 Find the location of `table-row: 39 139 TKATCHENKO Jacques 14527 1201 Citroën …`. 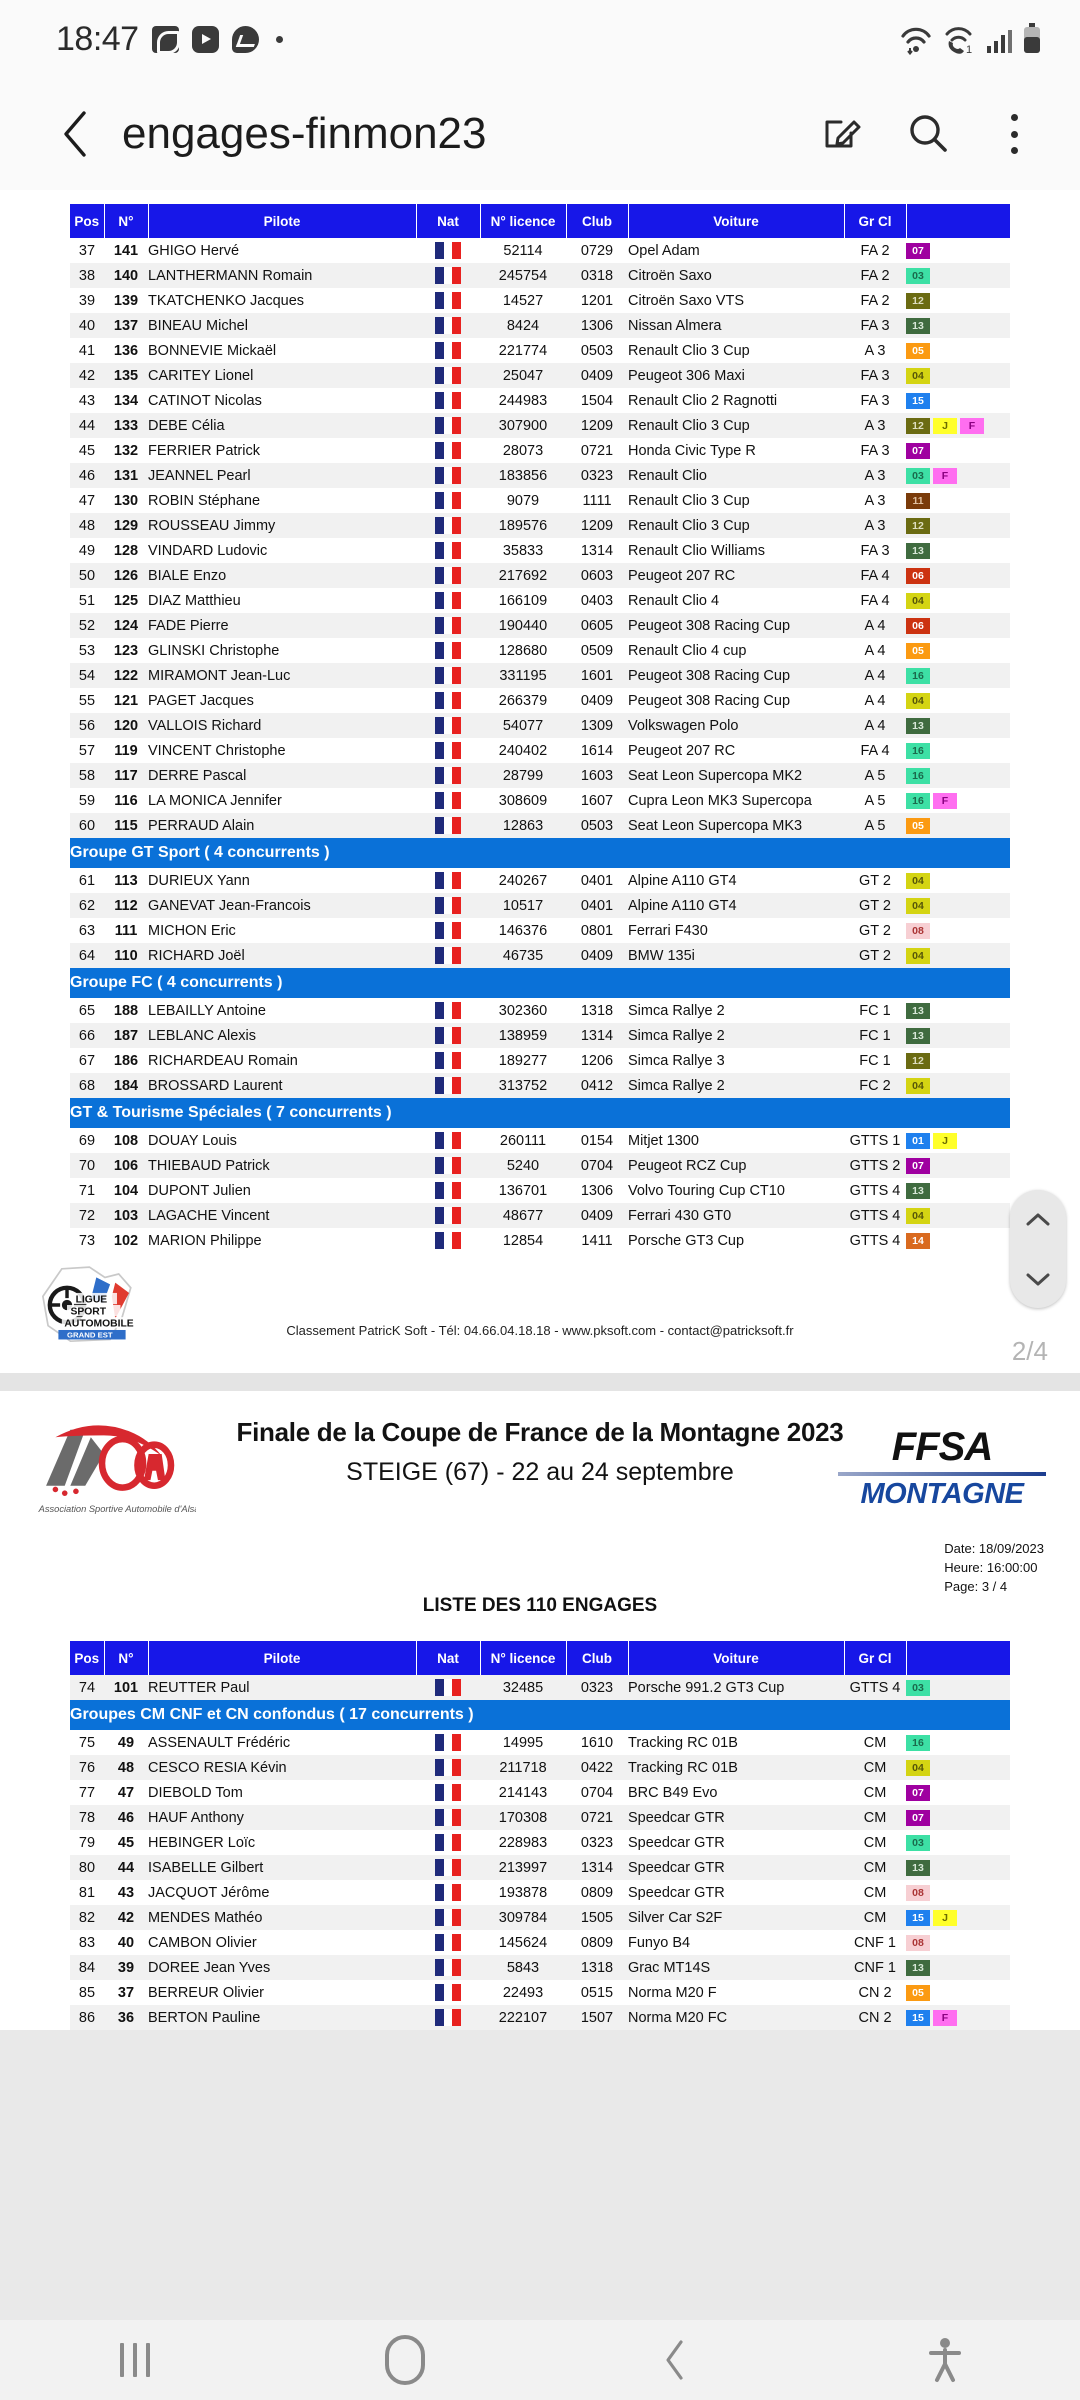

table-row: 39 139 TKATCHENKO Jacques 14527 1201 Citroën … is located at coordinates (540, 300).